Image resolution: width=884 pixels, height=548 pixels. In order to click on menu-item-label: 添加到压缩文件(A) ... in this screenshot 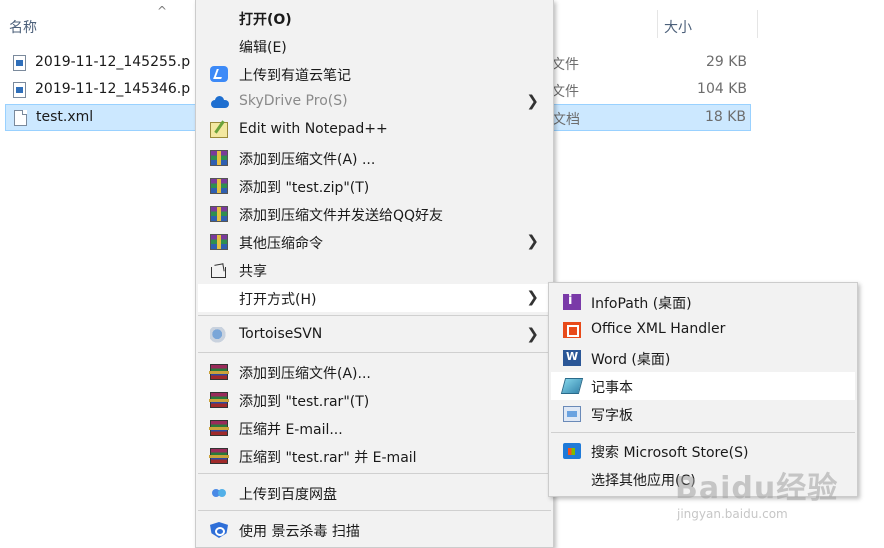, I will do `click(307, 160)`.